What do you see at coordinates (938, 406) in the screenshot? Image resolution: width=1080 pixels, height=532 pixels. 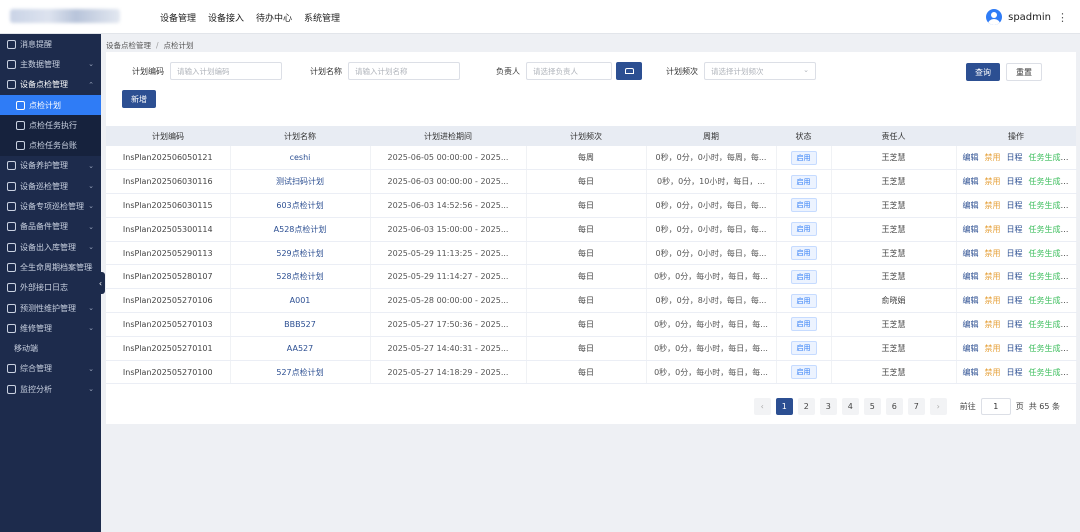 I see `next-page-button: ›` at bounding box center [938, 406].